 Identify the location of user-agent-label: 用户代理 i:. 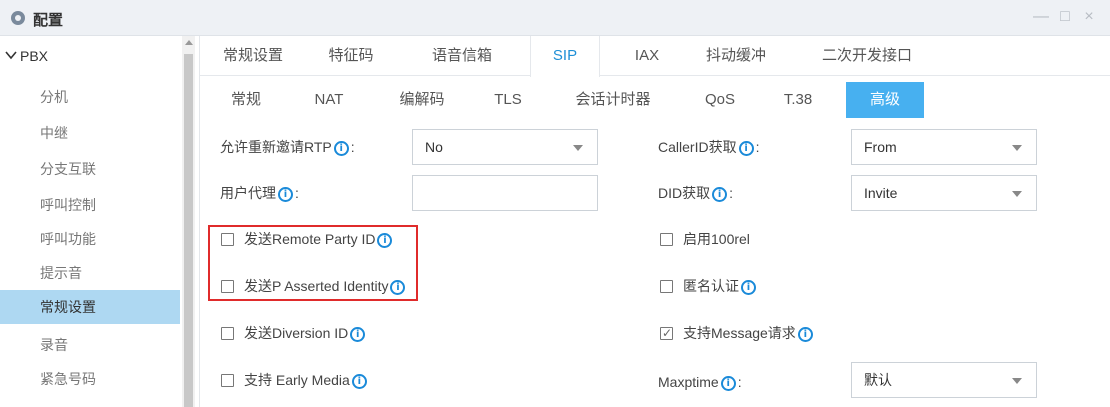
(259, 193).